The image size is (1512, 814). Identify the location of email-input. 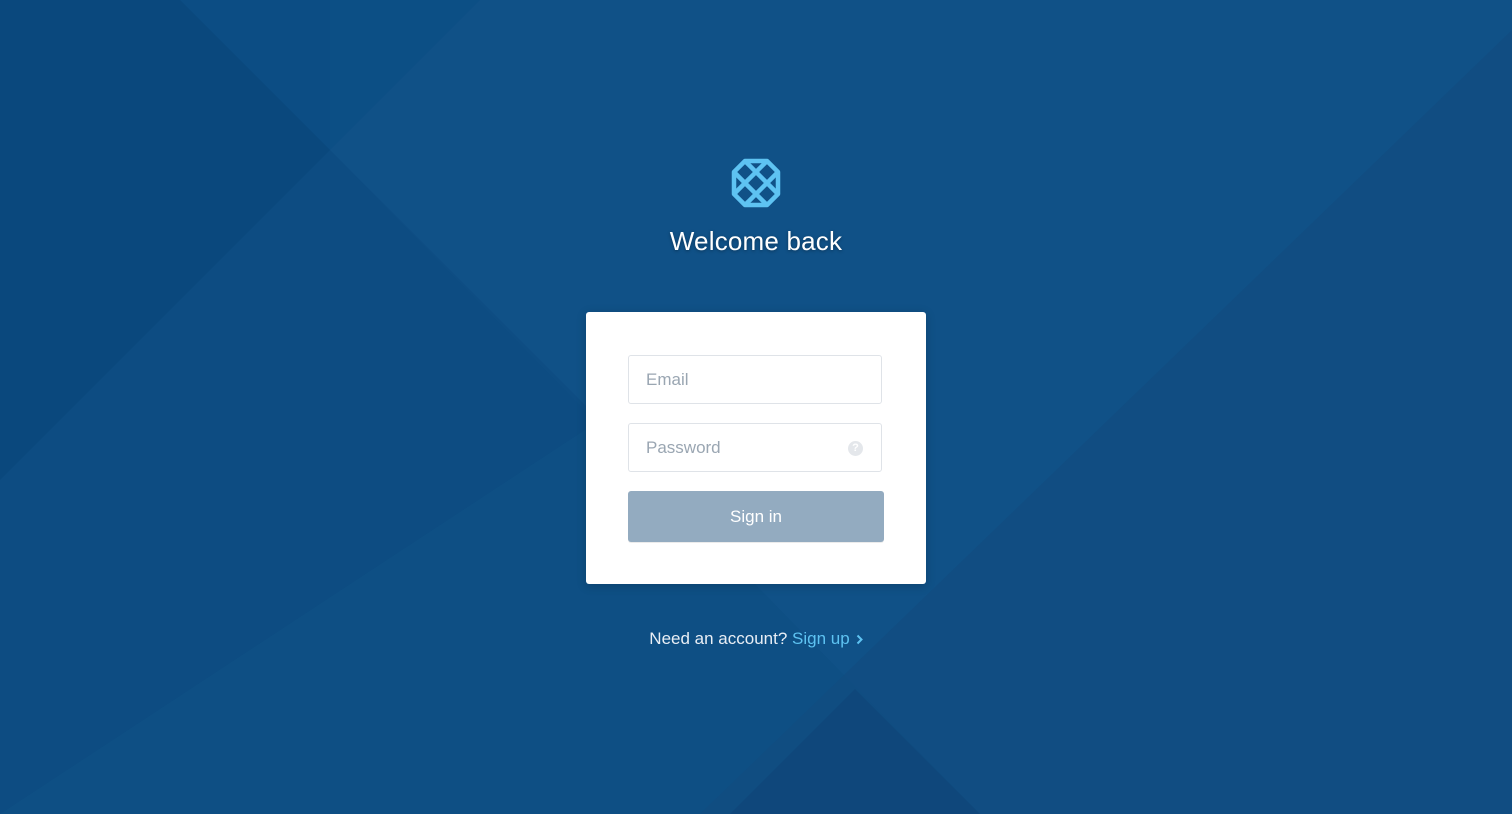
(755, 379).